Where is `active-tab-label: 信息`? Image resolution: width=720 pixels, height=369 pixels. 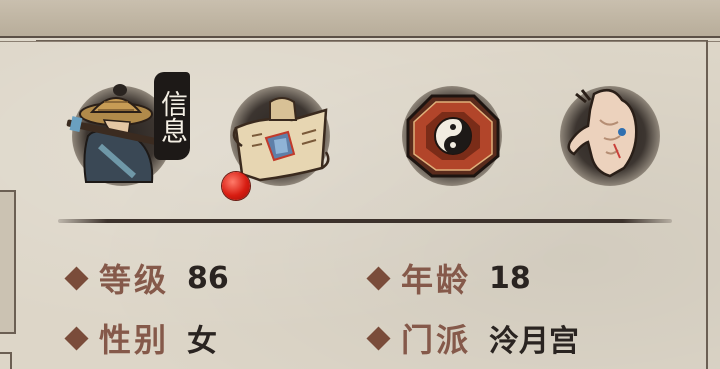 active-tab-label: 信息 is located at coordinates (172, 116).